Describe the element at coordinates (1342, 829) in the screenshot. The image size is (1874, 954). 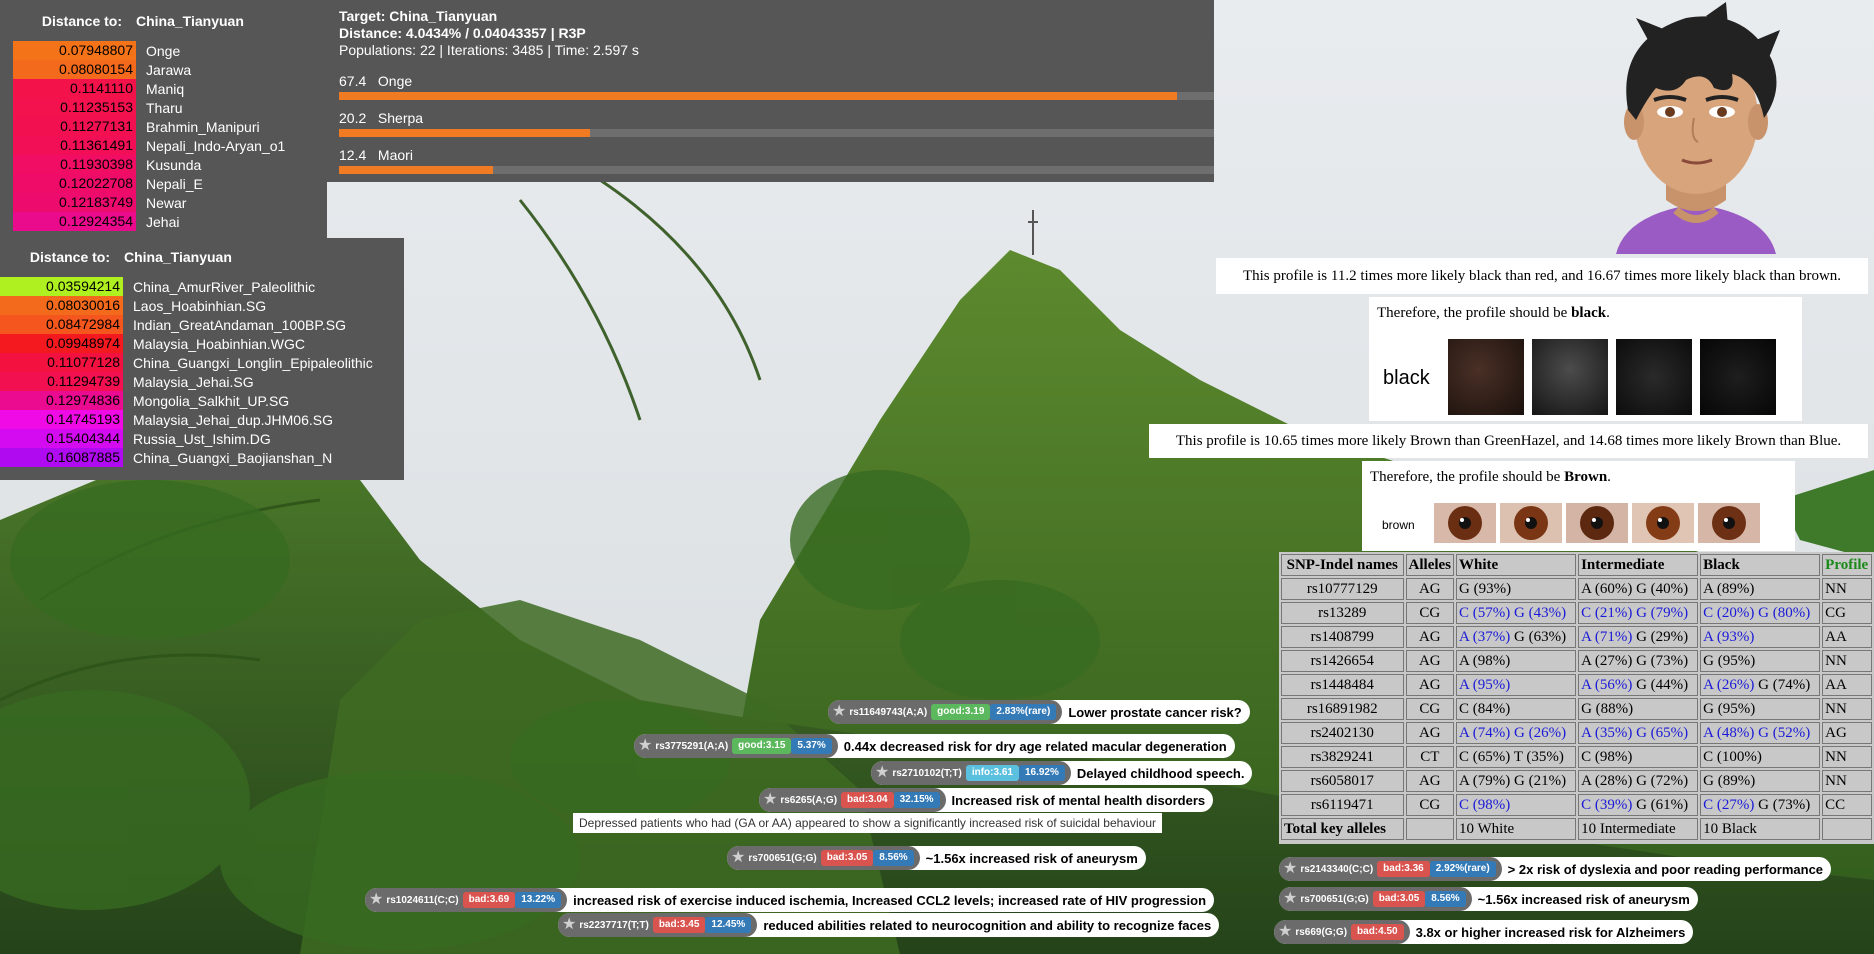
I see `total-label: Total key alleles` at that location.